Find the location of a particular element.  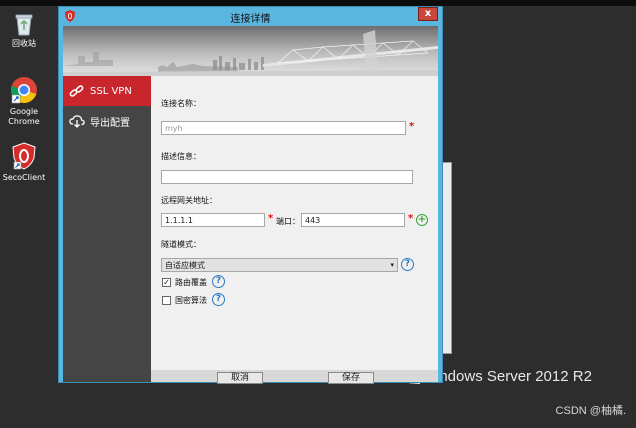

cloud-download-icon is located at coordinates (77, 121).